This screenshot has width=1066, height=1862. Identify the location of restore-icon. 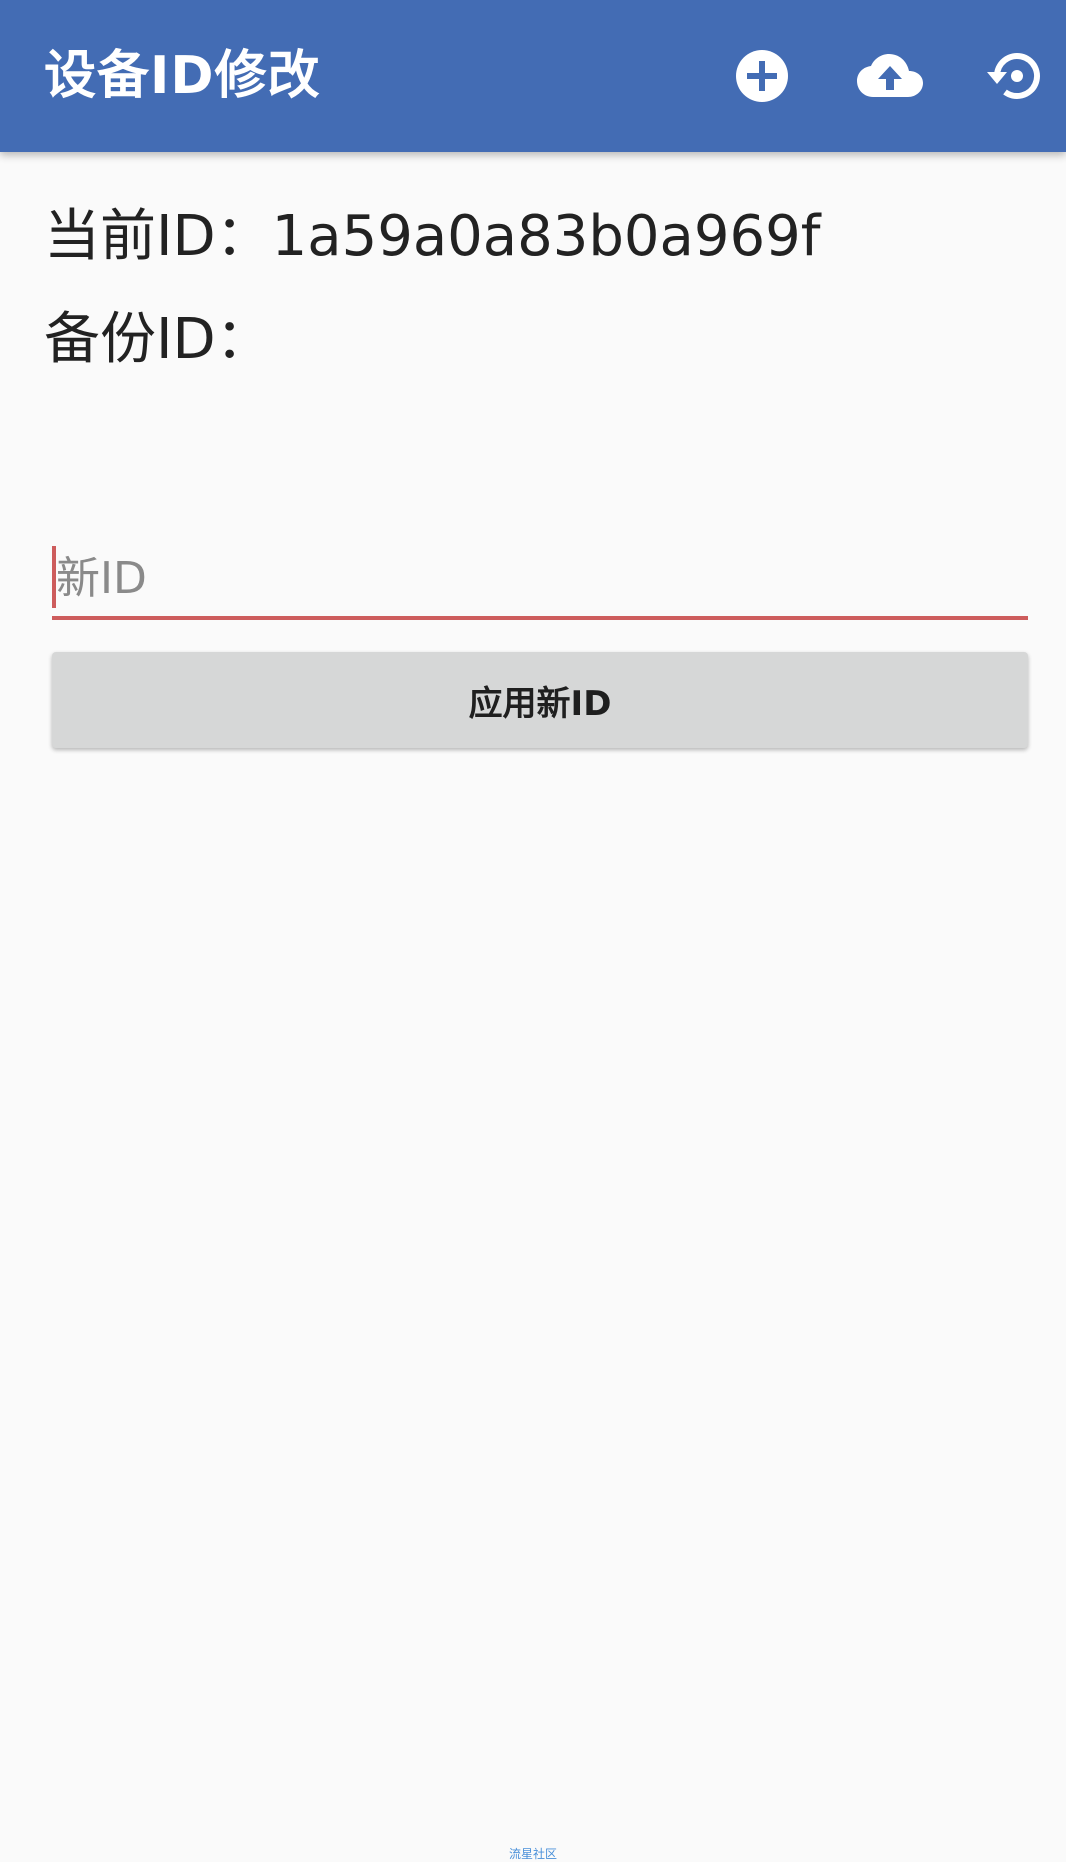
(1013, 76).